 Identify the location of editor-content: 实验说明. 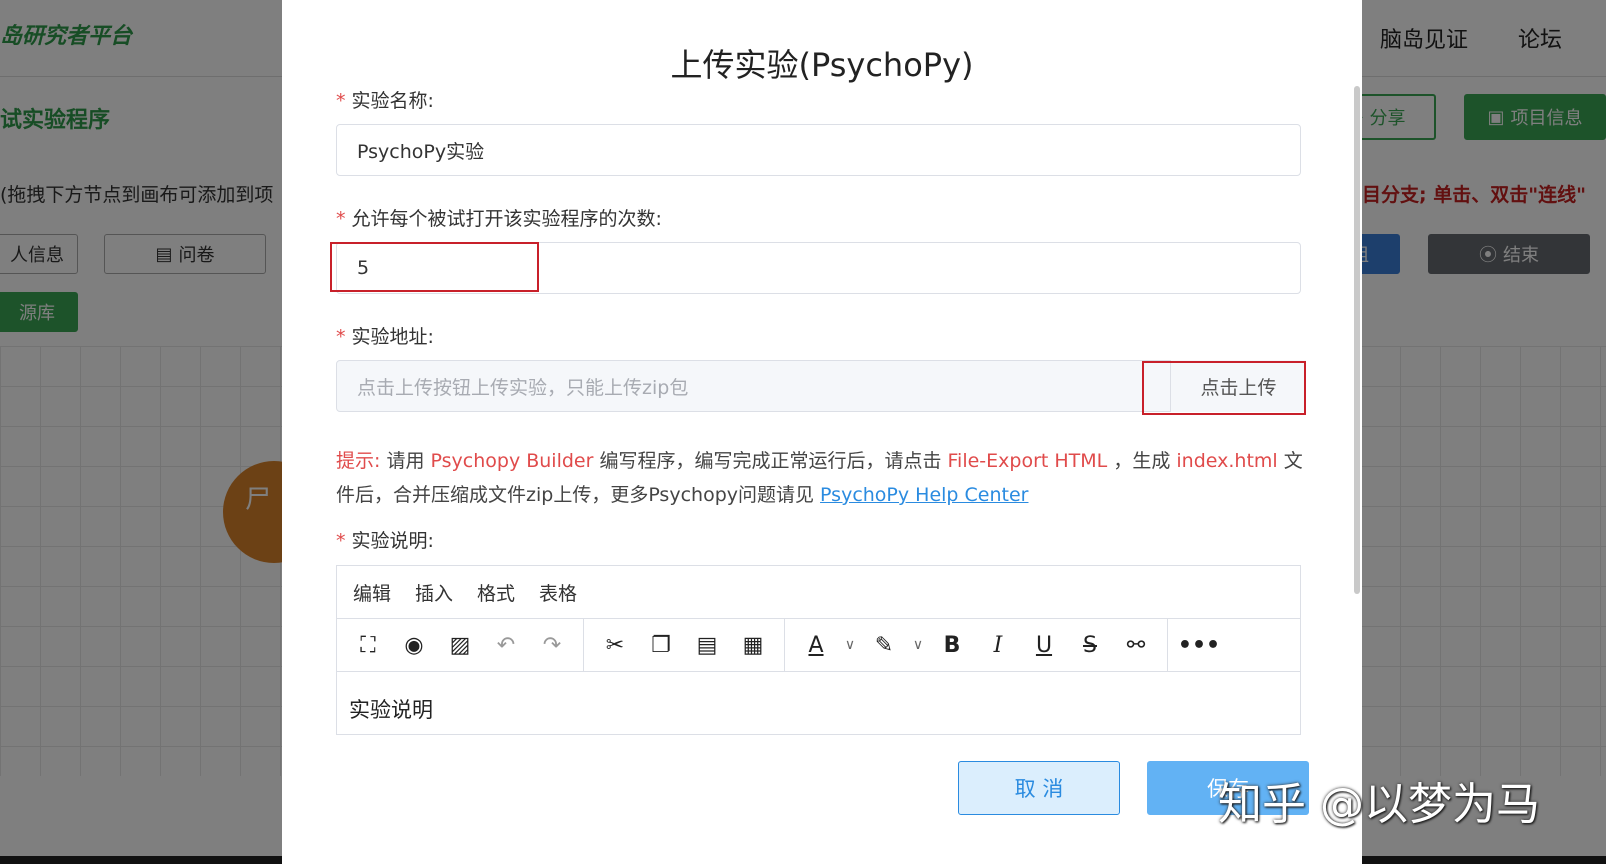
(818, 703).